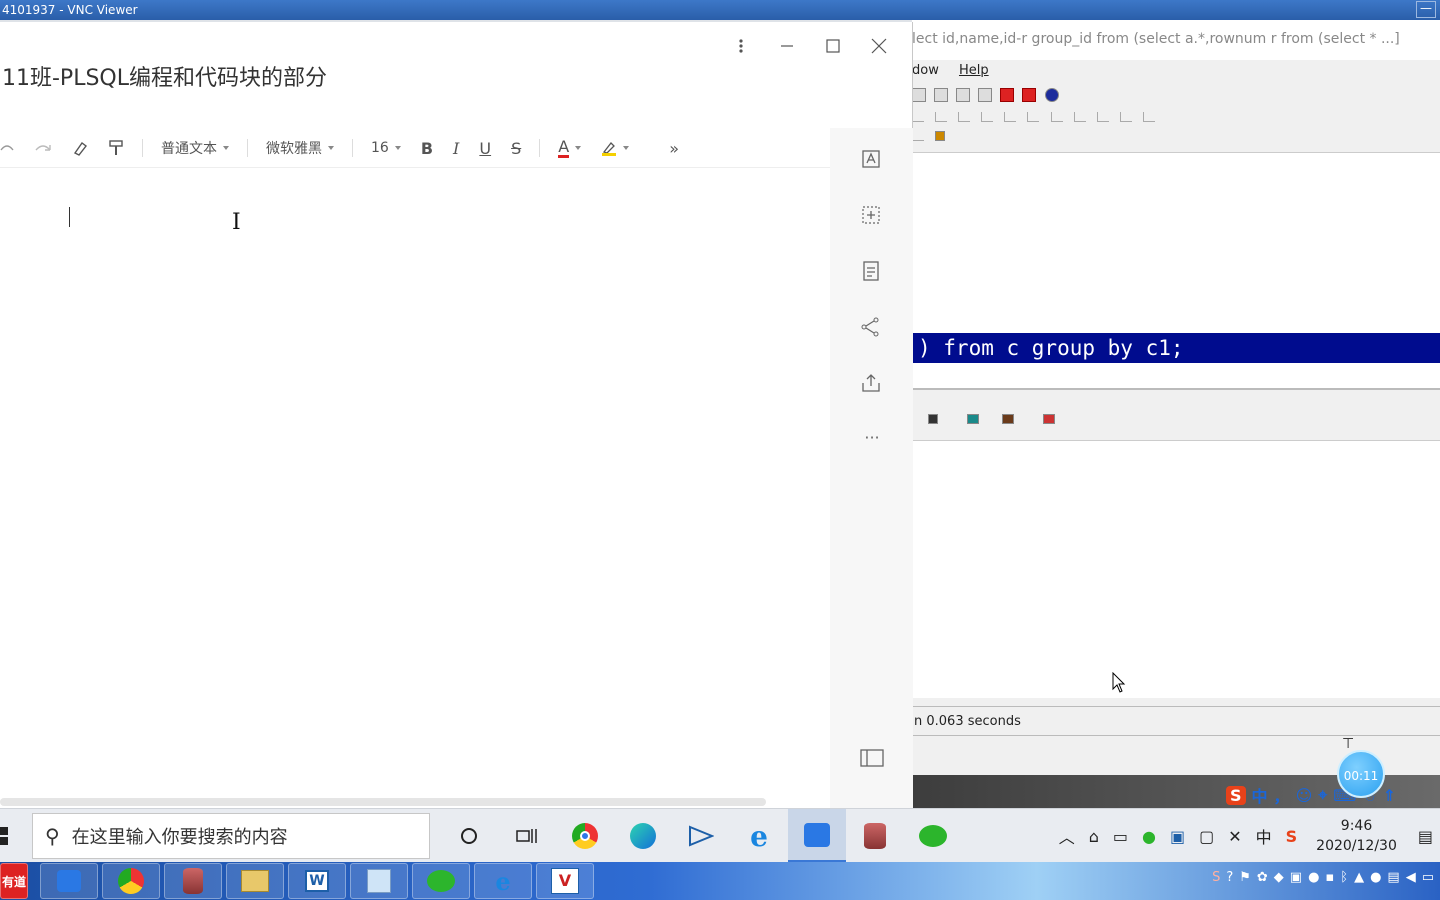 Image resolution: width=1440 pixels, height=900 pixels. I want to click on add-block-icon, so click(872, 216).